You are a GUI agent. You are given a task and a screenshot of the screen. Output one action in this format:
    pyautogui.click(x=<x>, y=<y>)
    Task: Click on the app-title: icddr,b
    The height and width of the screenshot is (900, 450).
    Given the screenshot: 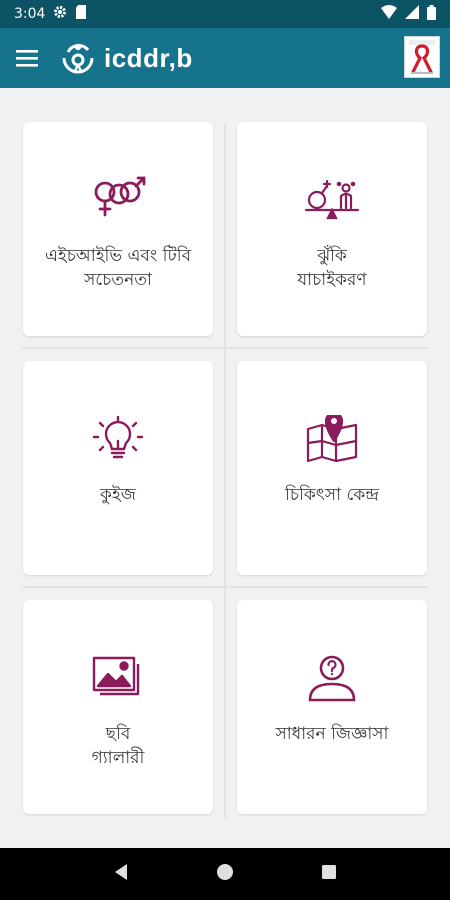 What is the action you would take?
    pyautogui.click(x=148, y=57)
    